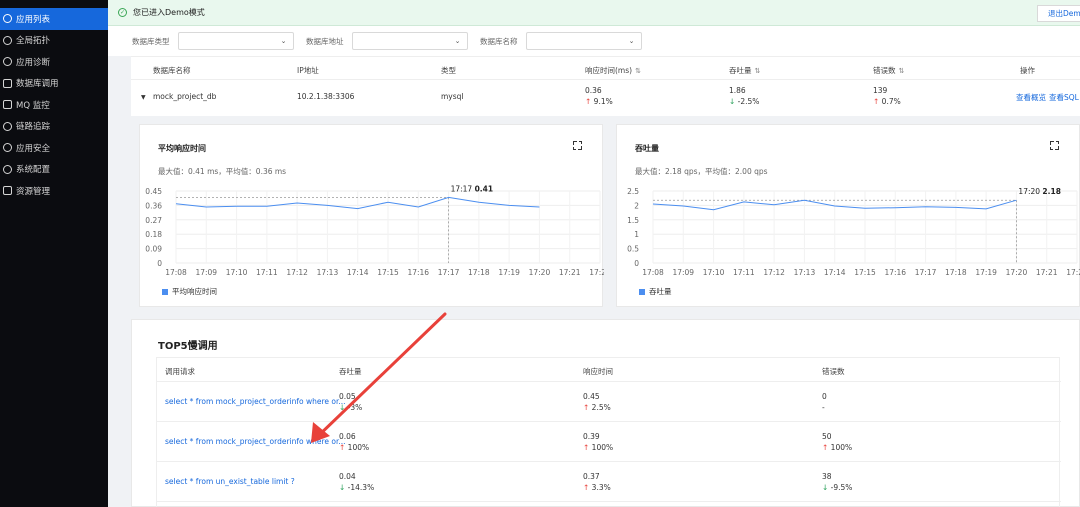 The width and height of the screenshot is (1080, 507). What do you see at coordinates (841, 487) in the screenshot?
I see `err-change-text: -9.5%` at bounding box center [841, 487].